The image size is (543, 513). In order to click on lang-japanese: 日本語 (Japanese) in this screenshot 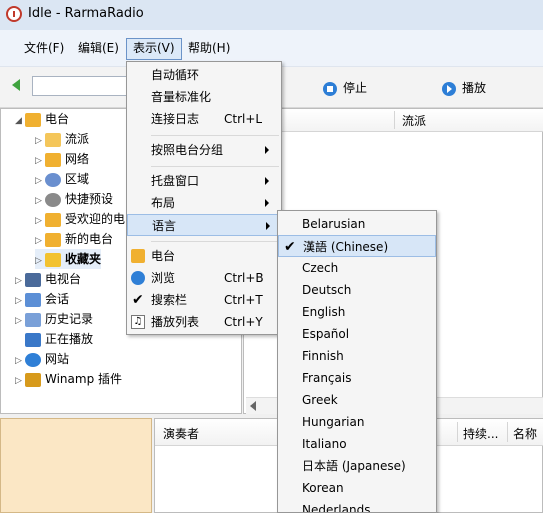, I will do `click(357, 466)`.